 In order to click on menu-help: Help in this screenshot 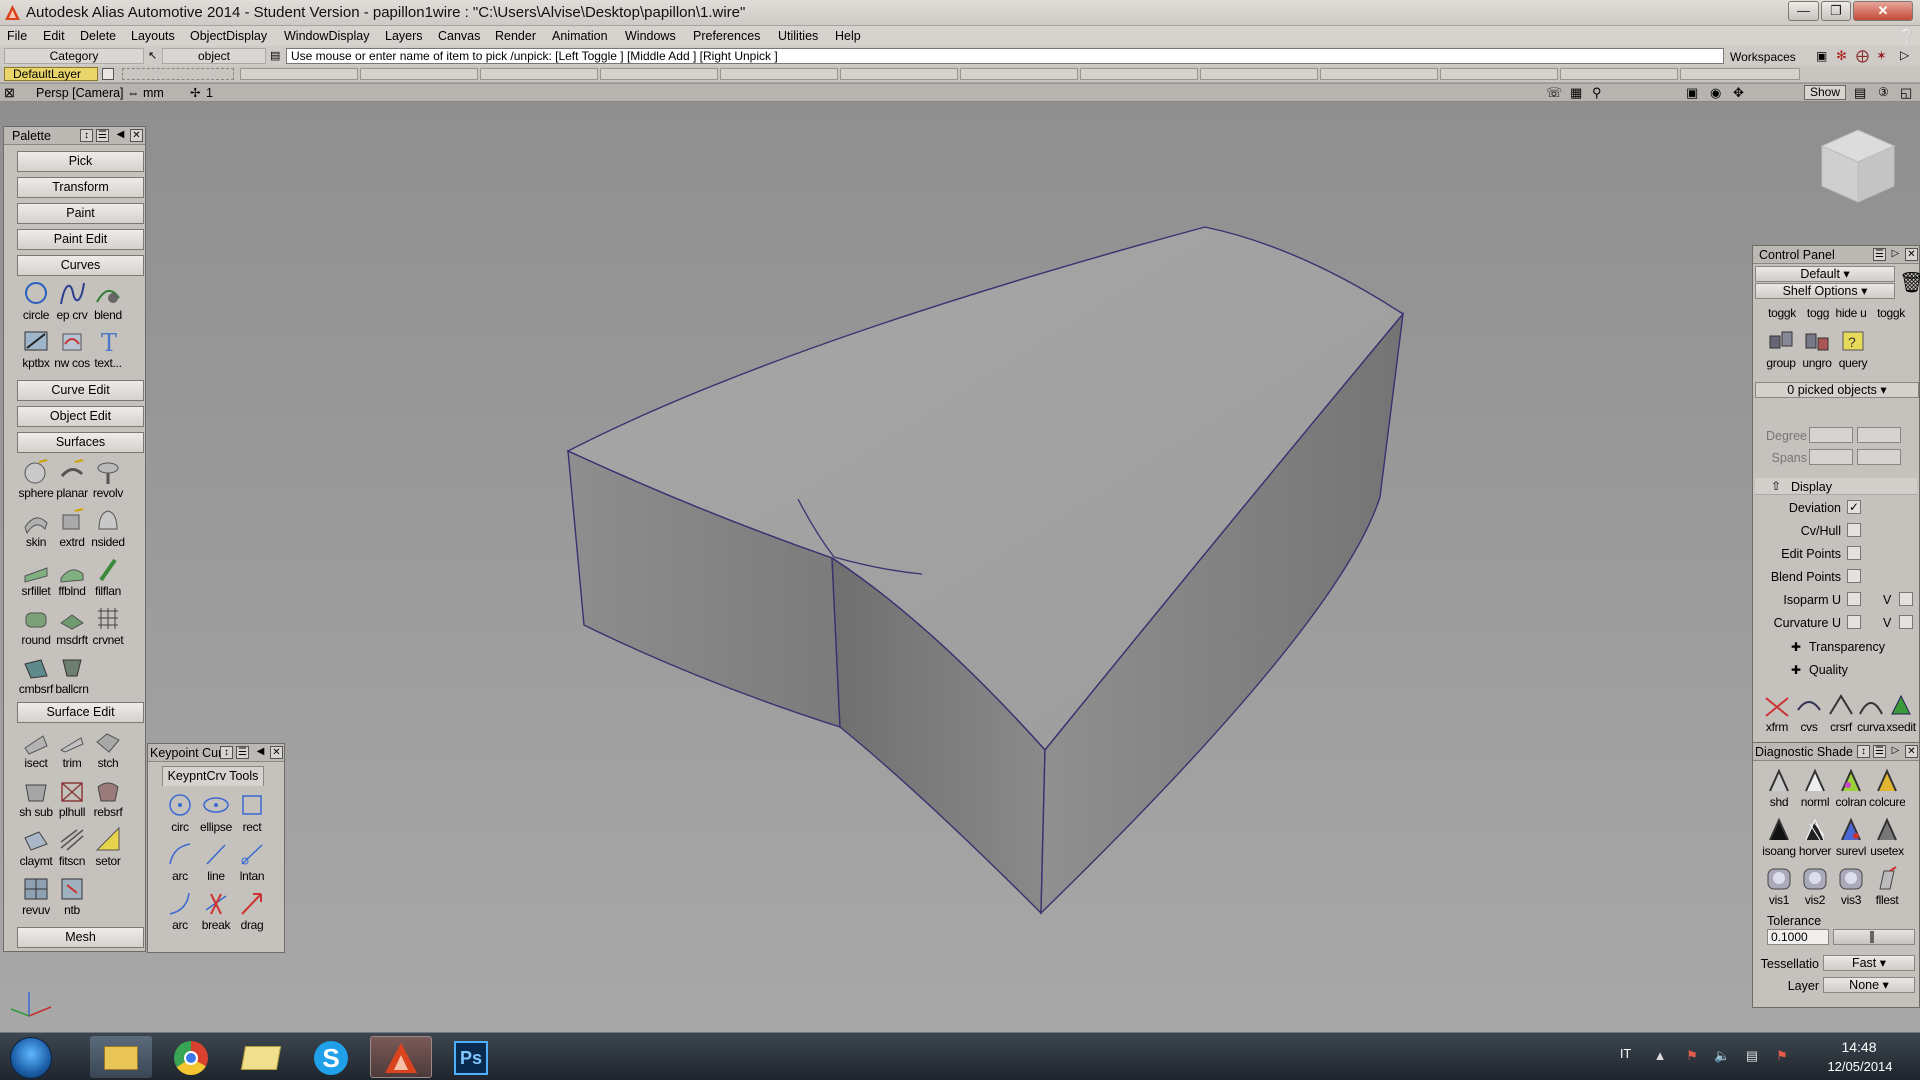, I will do `click(848, 36)`.